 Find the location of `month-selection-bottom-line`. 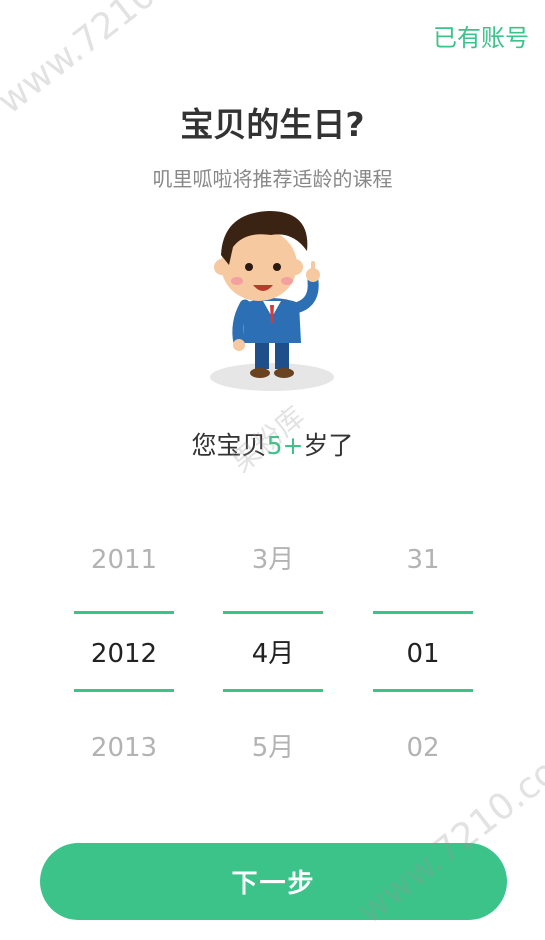

month-selection-bottom-line is located at coordinates (273, 690).